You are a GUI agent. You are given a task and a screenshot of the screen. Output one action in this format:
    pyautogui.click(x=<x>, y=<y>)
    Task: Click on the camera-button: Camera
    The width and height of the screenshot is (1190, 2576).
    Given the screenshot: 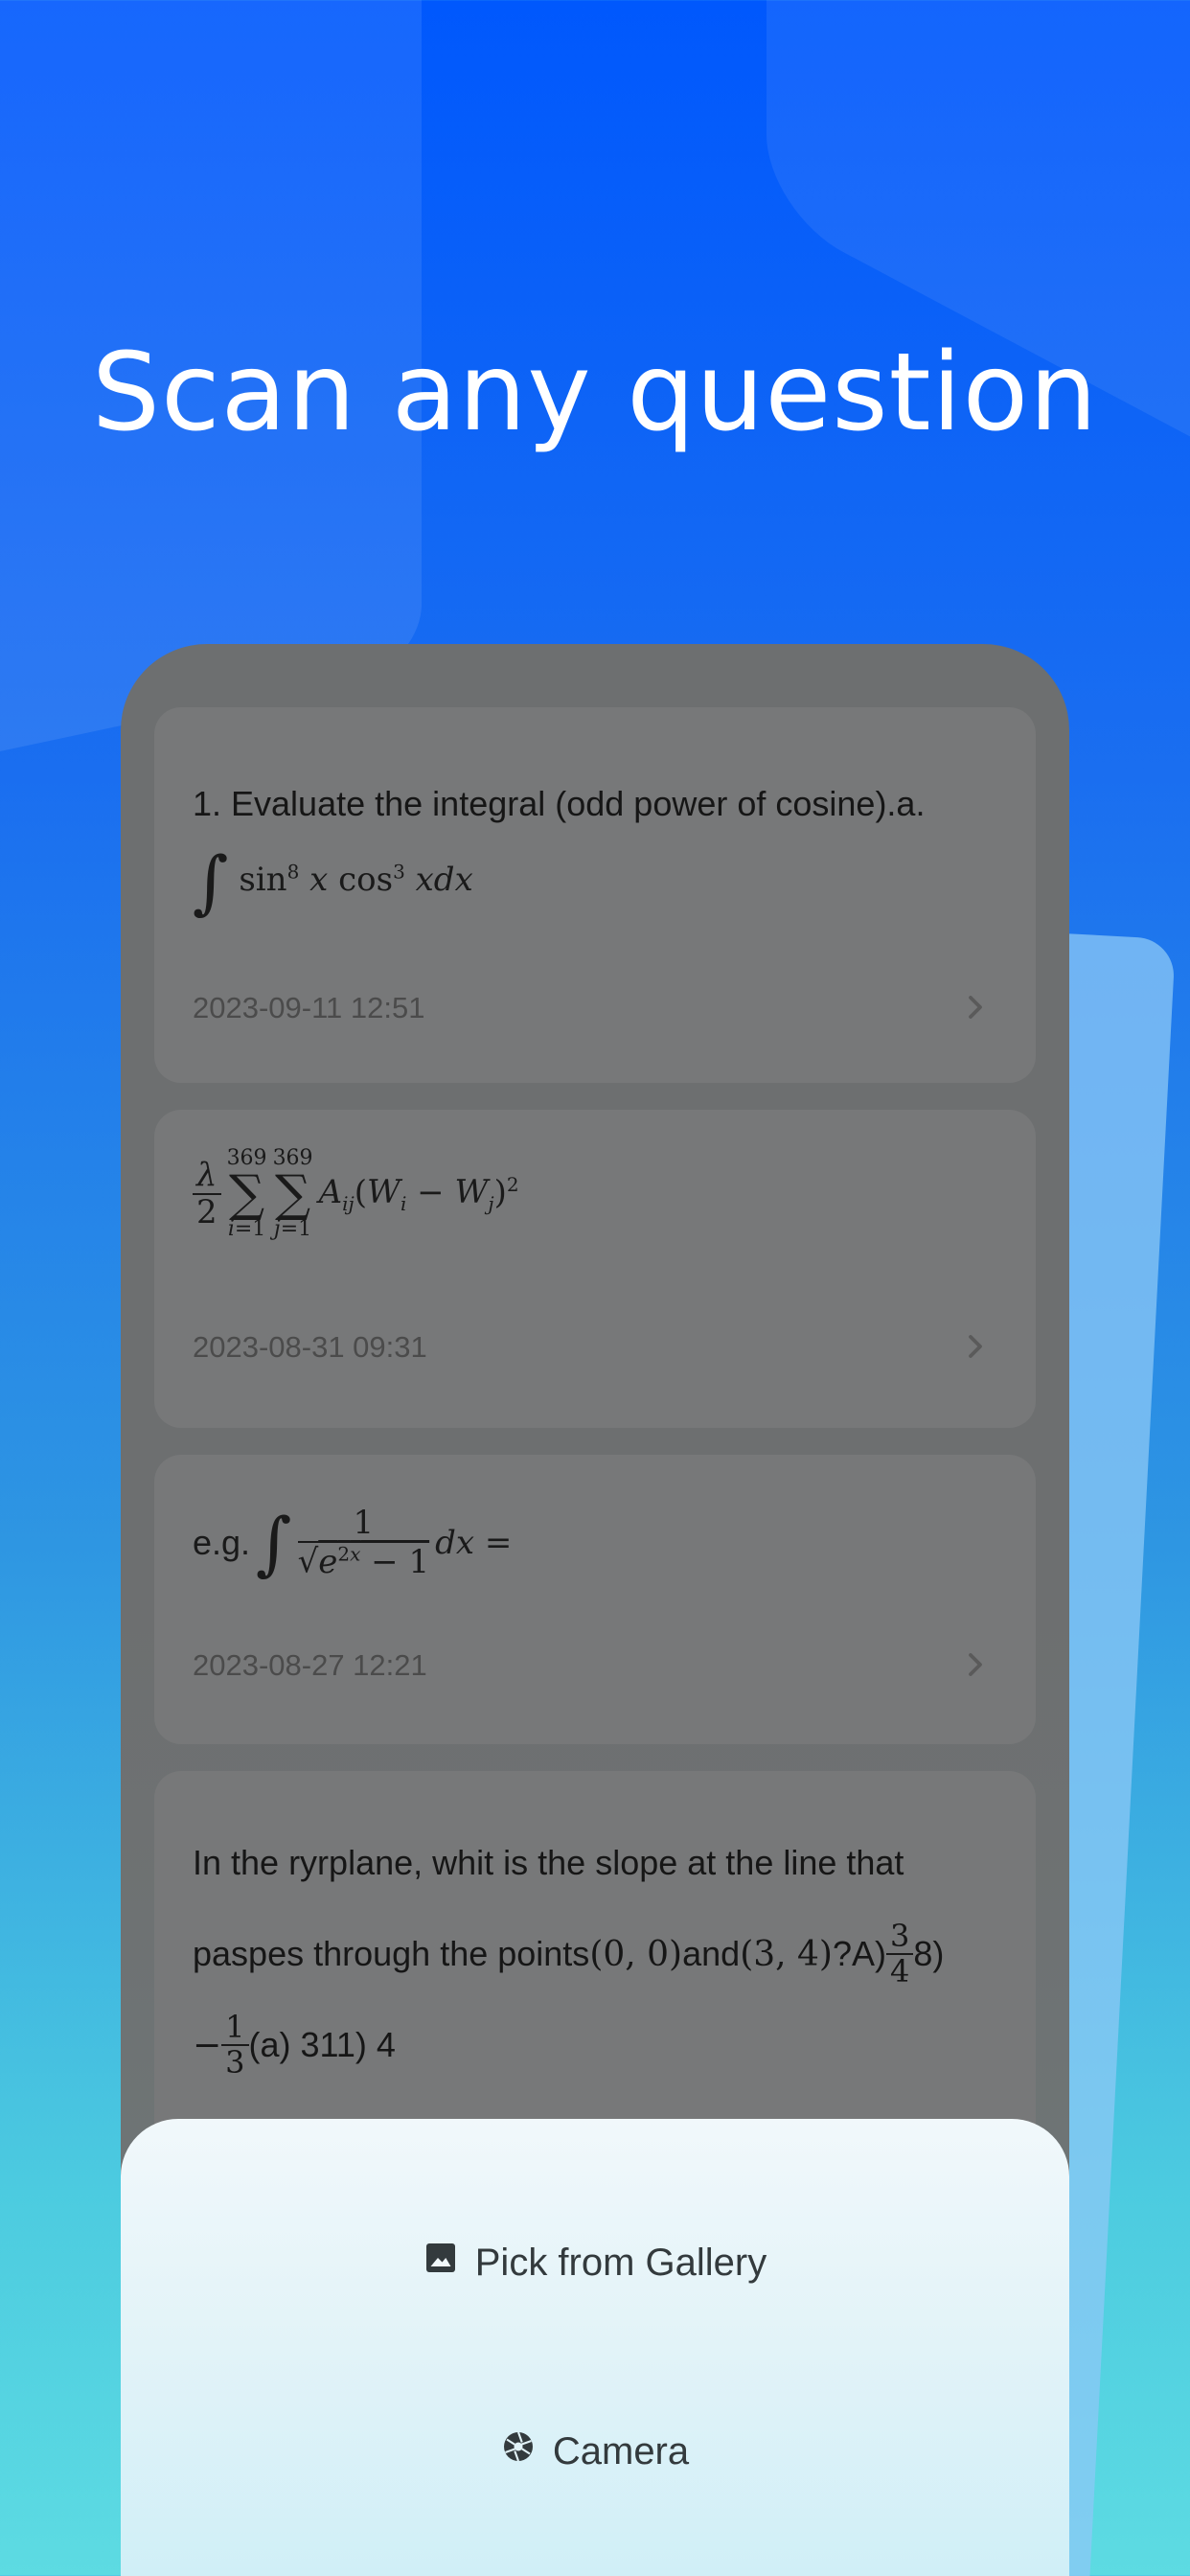 What is the action you would take?
    pyautogui.click(x=595, y=2451)
    